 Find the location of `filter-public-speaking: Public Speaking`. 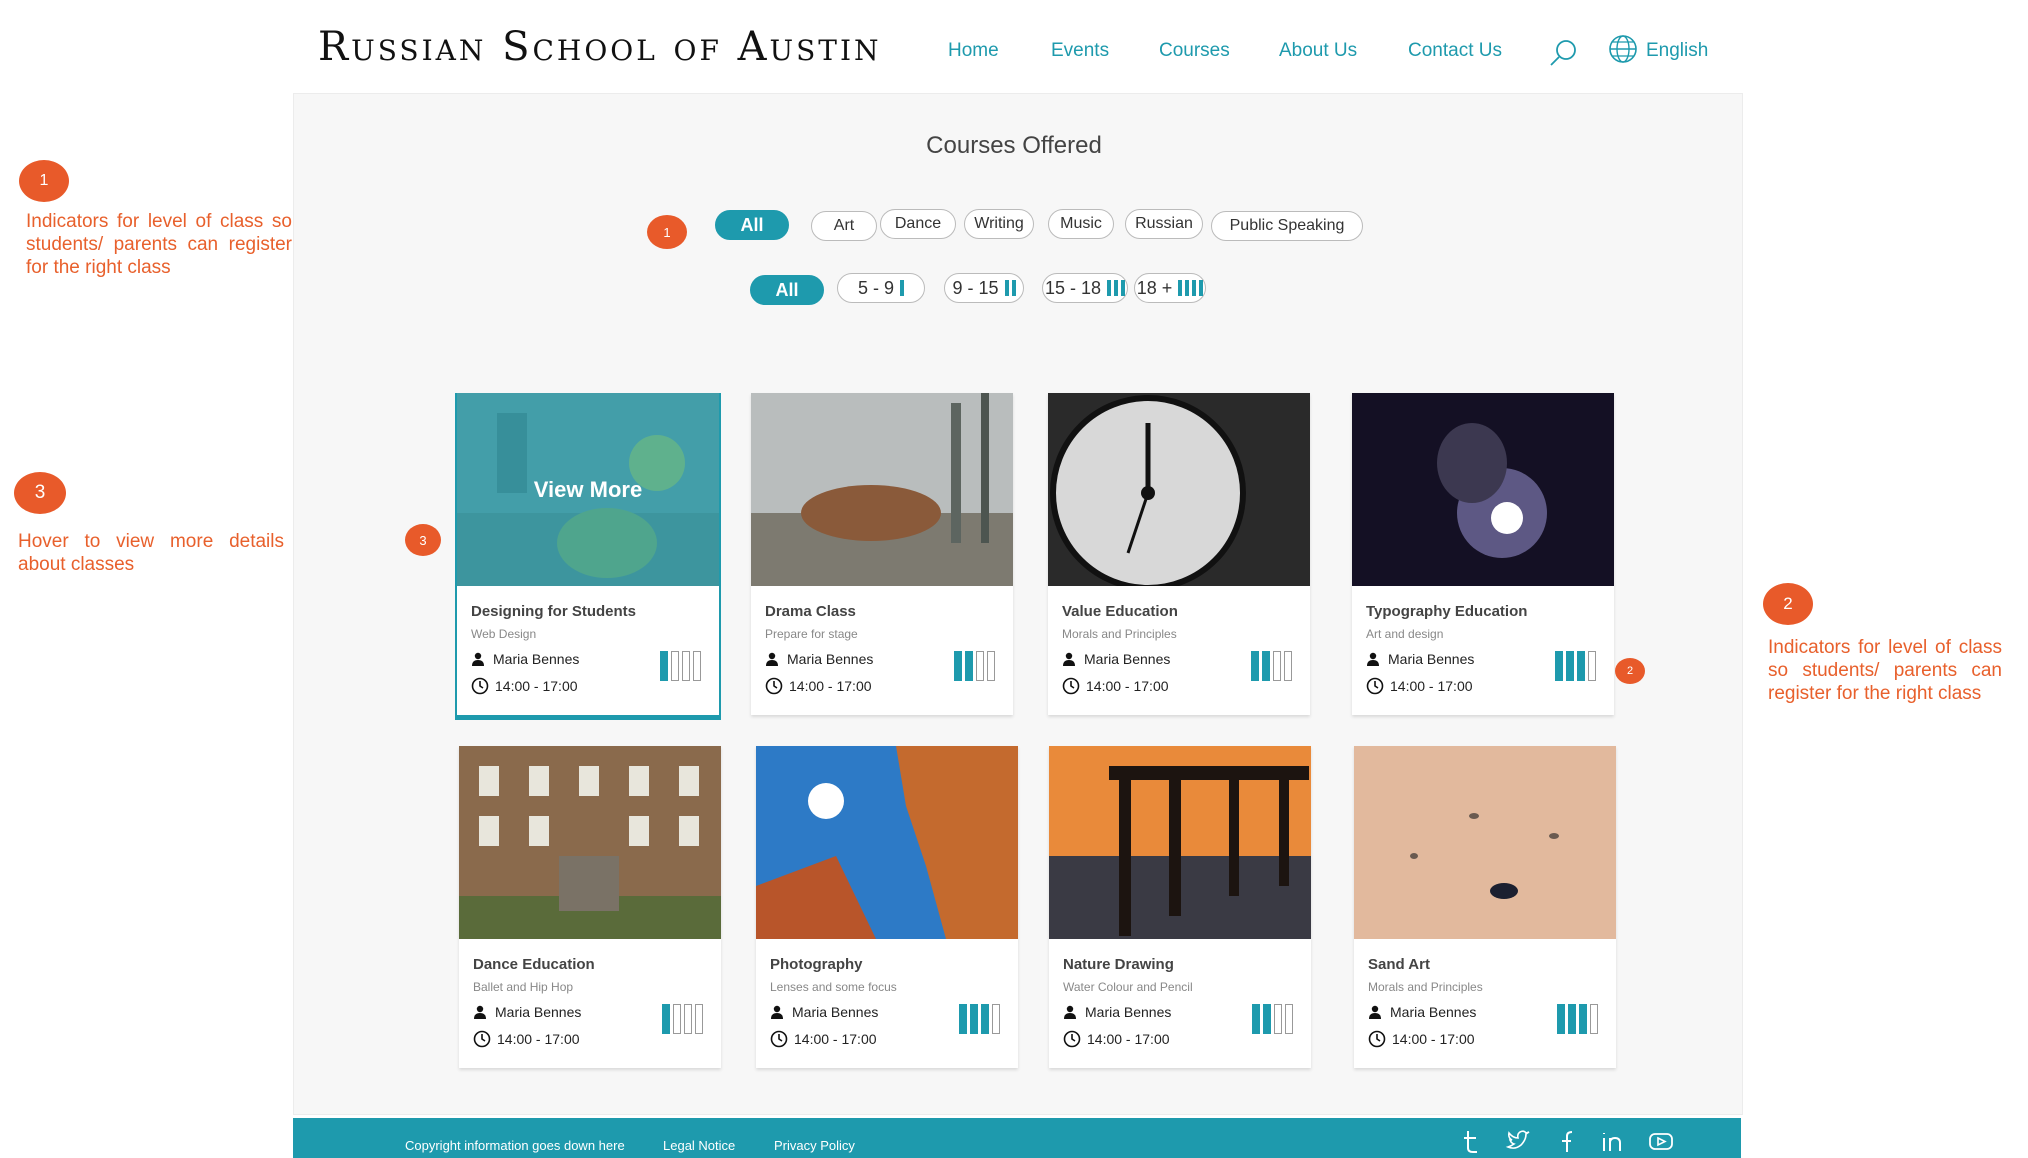

filter-public-speaking: Public Speaking is located at coordinates (1287, 226).